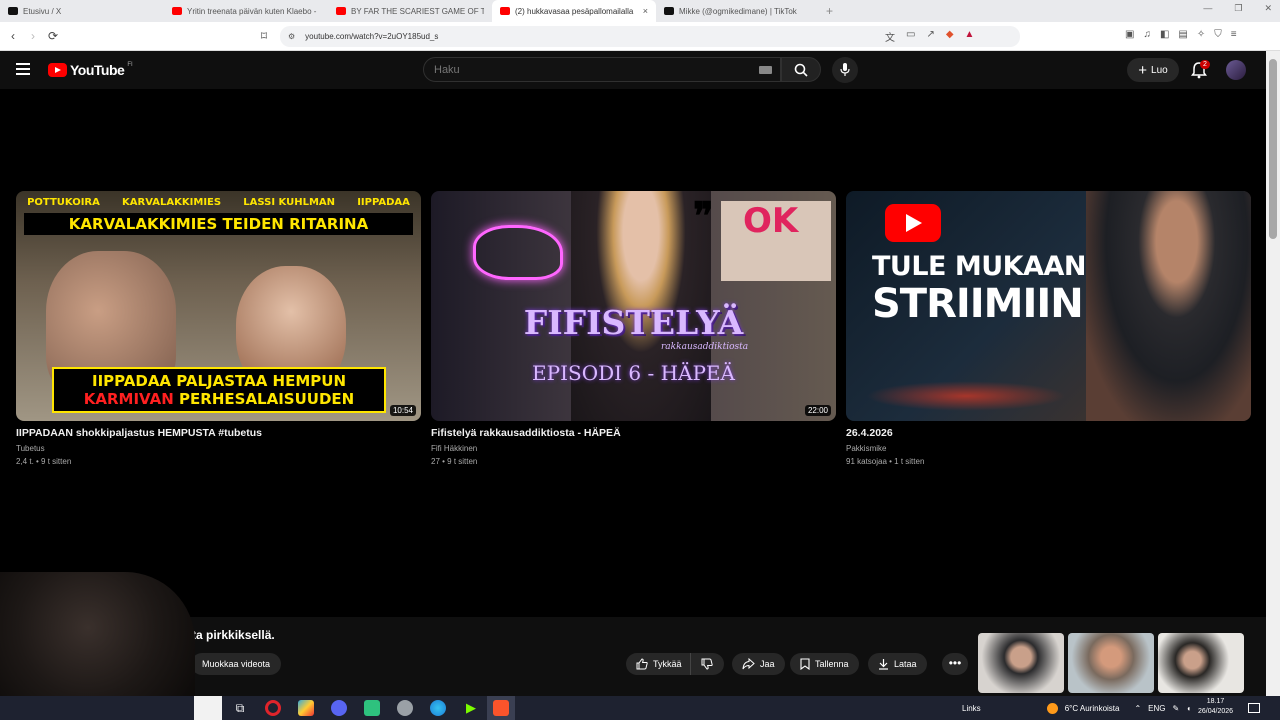 This screenshot has height=720, width=1280. I want to click on close-window-icon: ✕, so click(1268, 8).